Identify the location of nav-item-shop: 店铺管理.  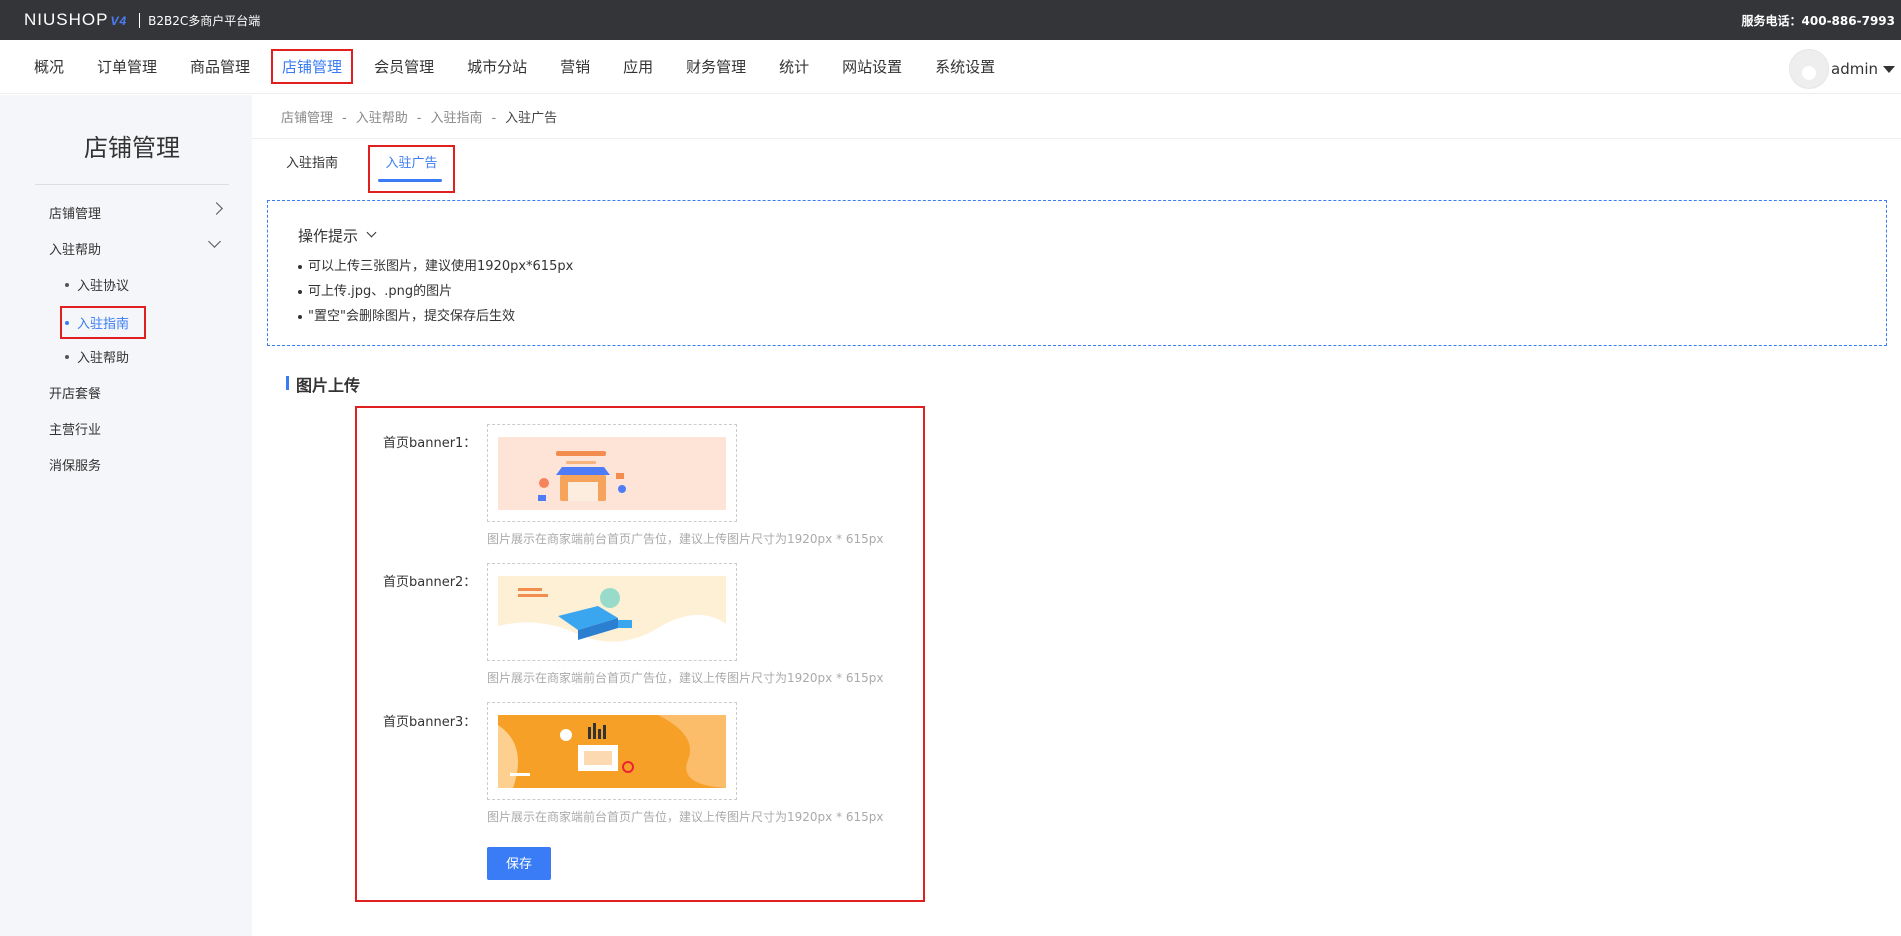
(312, 66).